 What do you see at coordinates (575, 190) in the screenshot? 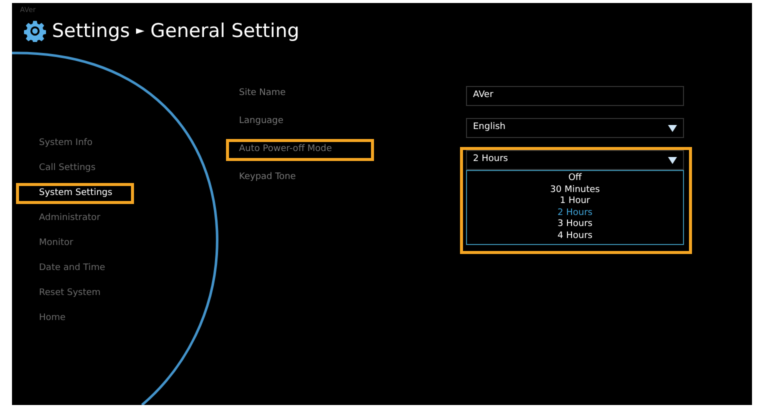
I see `dropdown-option: 30 Minutes` at bounding box center [575, 190].